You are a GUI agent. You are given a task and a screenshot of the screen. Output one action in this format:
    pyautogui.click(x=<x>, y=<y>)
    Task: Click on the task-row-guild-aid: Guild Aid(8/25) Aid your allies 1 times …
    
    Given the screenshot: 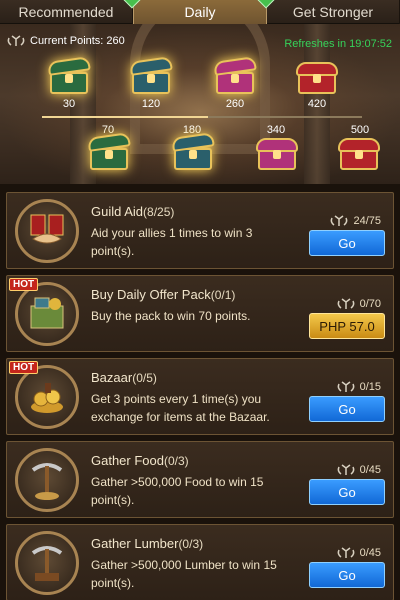 What is the action you would take?
    pyautogui.click(x=200, y=230)
    